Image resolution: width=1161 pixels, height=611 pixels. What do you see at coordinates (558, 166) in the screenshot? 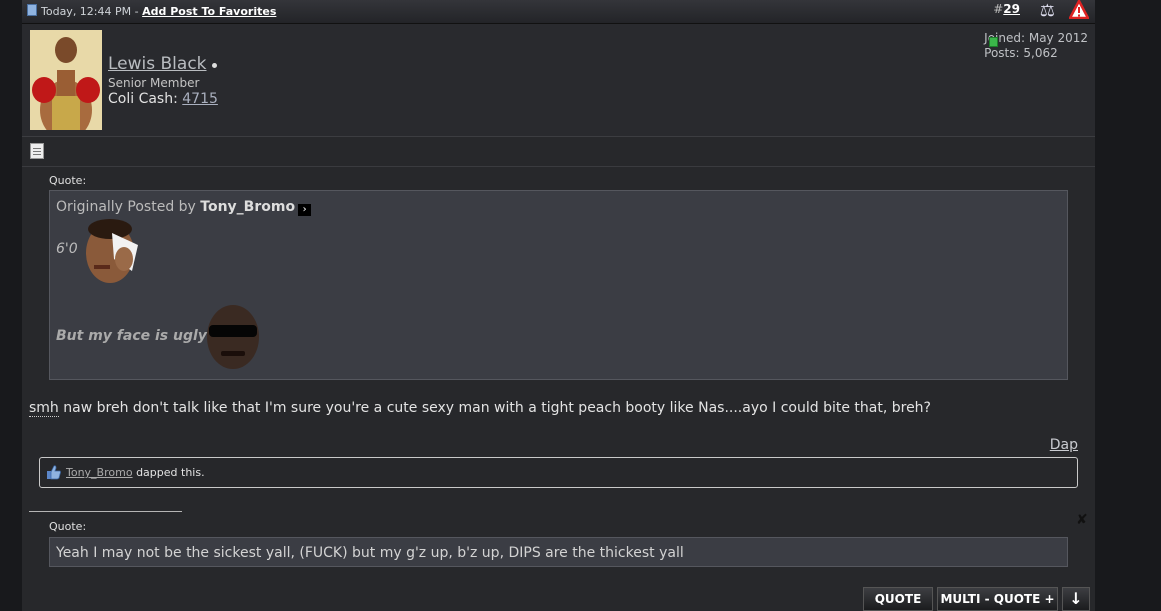
I see `divider` at bounding box center [558, 166].